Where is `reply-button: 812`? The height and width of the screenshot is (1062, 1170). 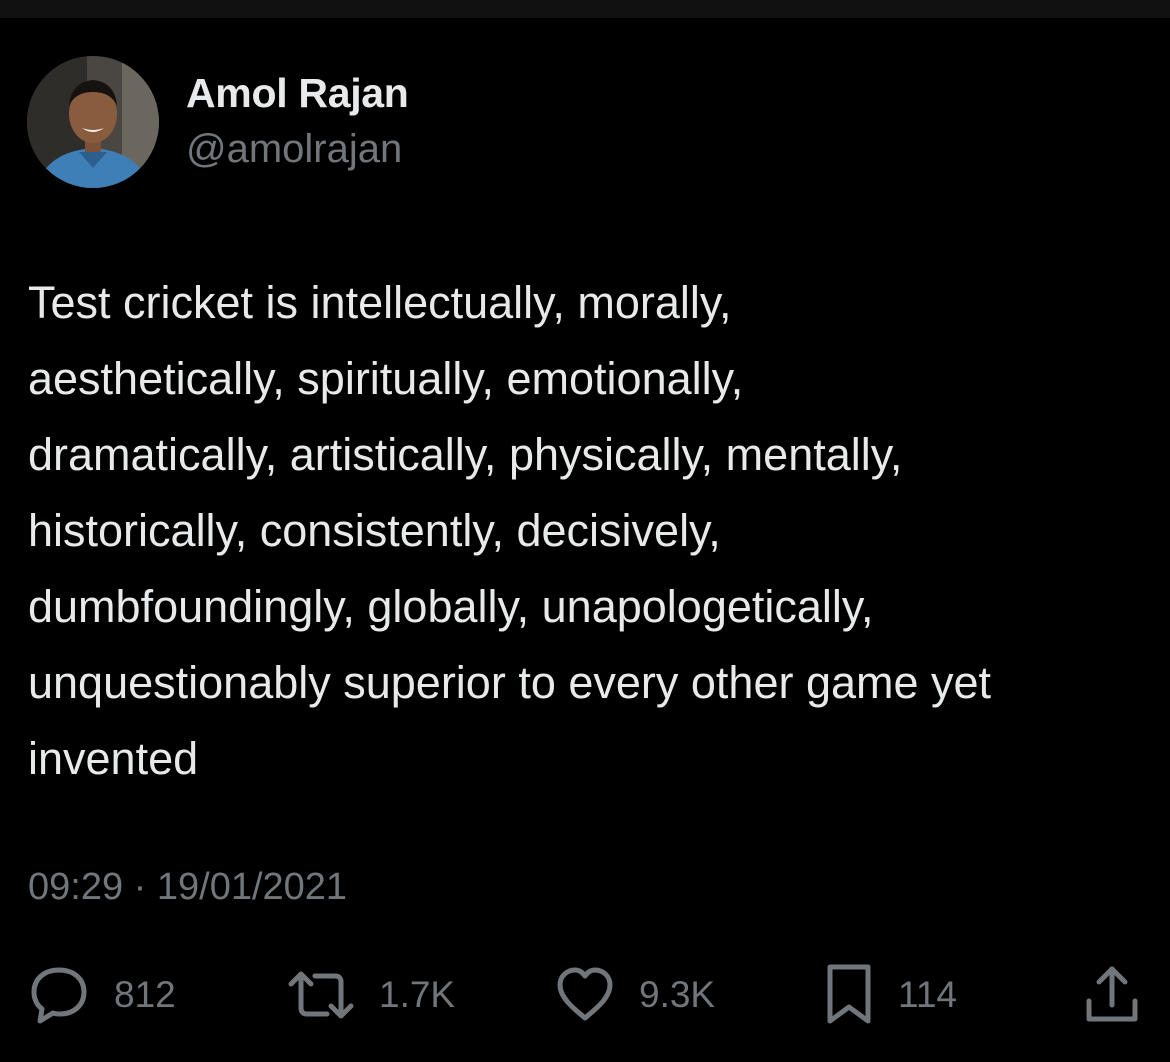
reply-button: 812 is located at coordinates (102, 995).